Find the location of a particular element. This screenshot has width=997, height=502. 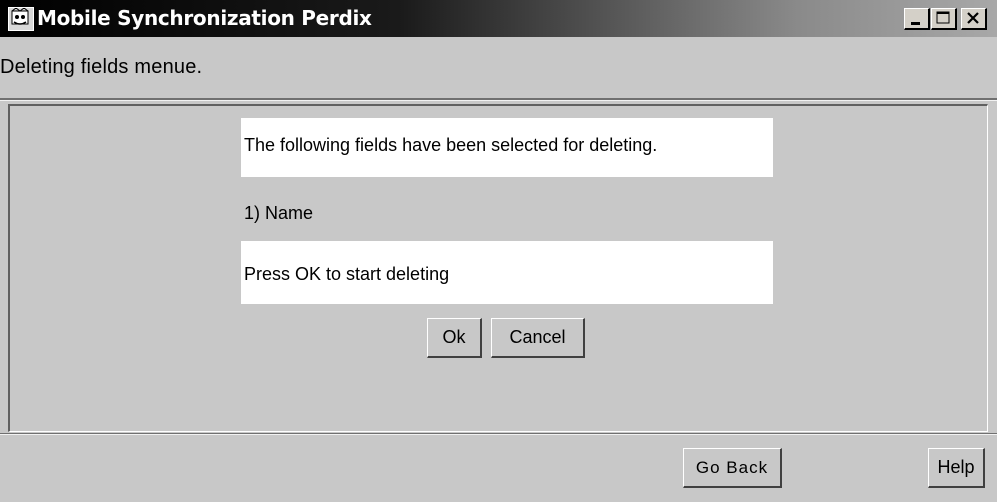

cancel-button: Cancel is located at coordinates (538, 338).